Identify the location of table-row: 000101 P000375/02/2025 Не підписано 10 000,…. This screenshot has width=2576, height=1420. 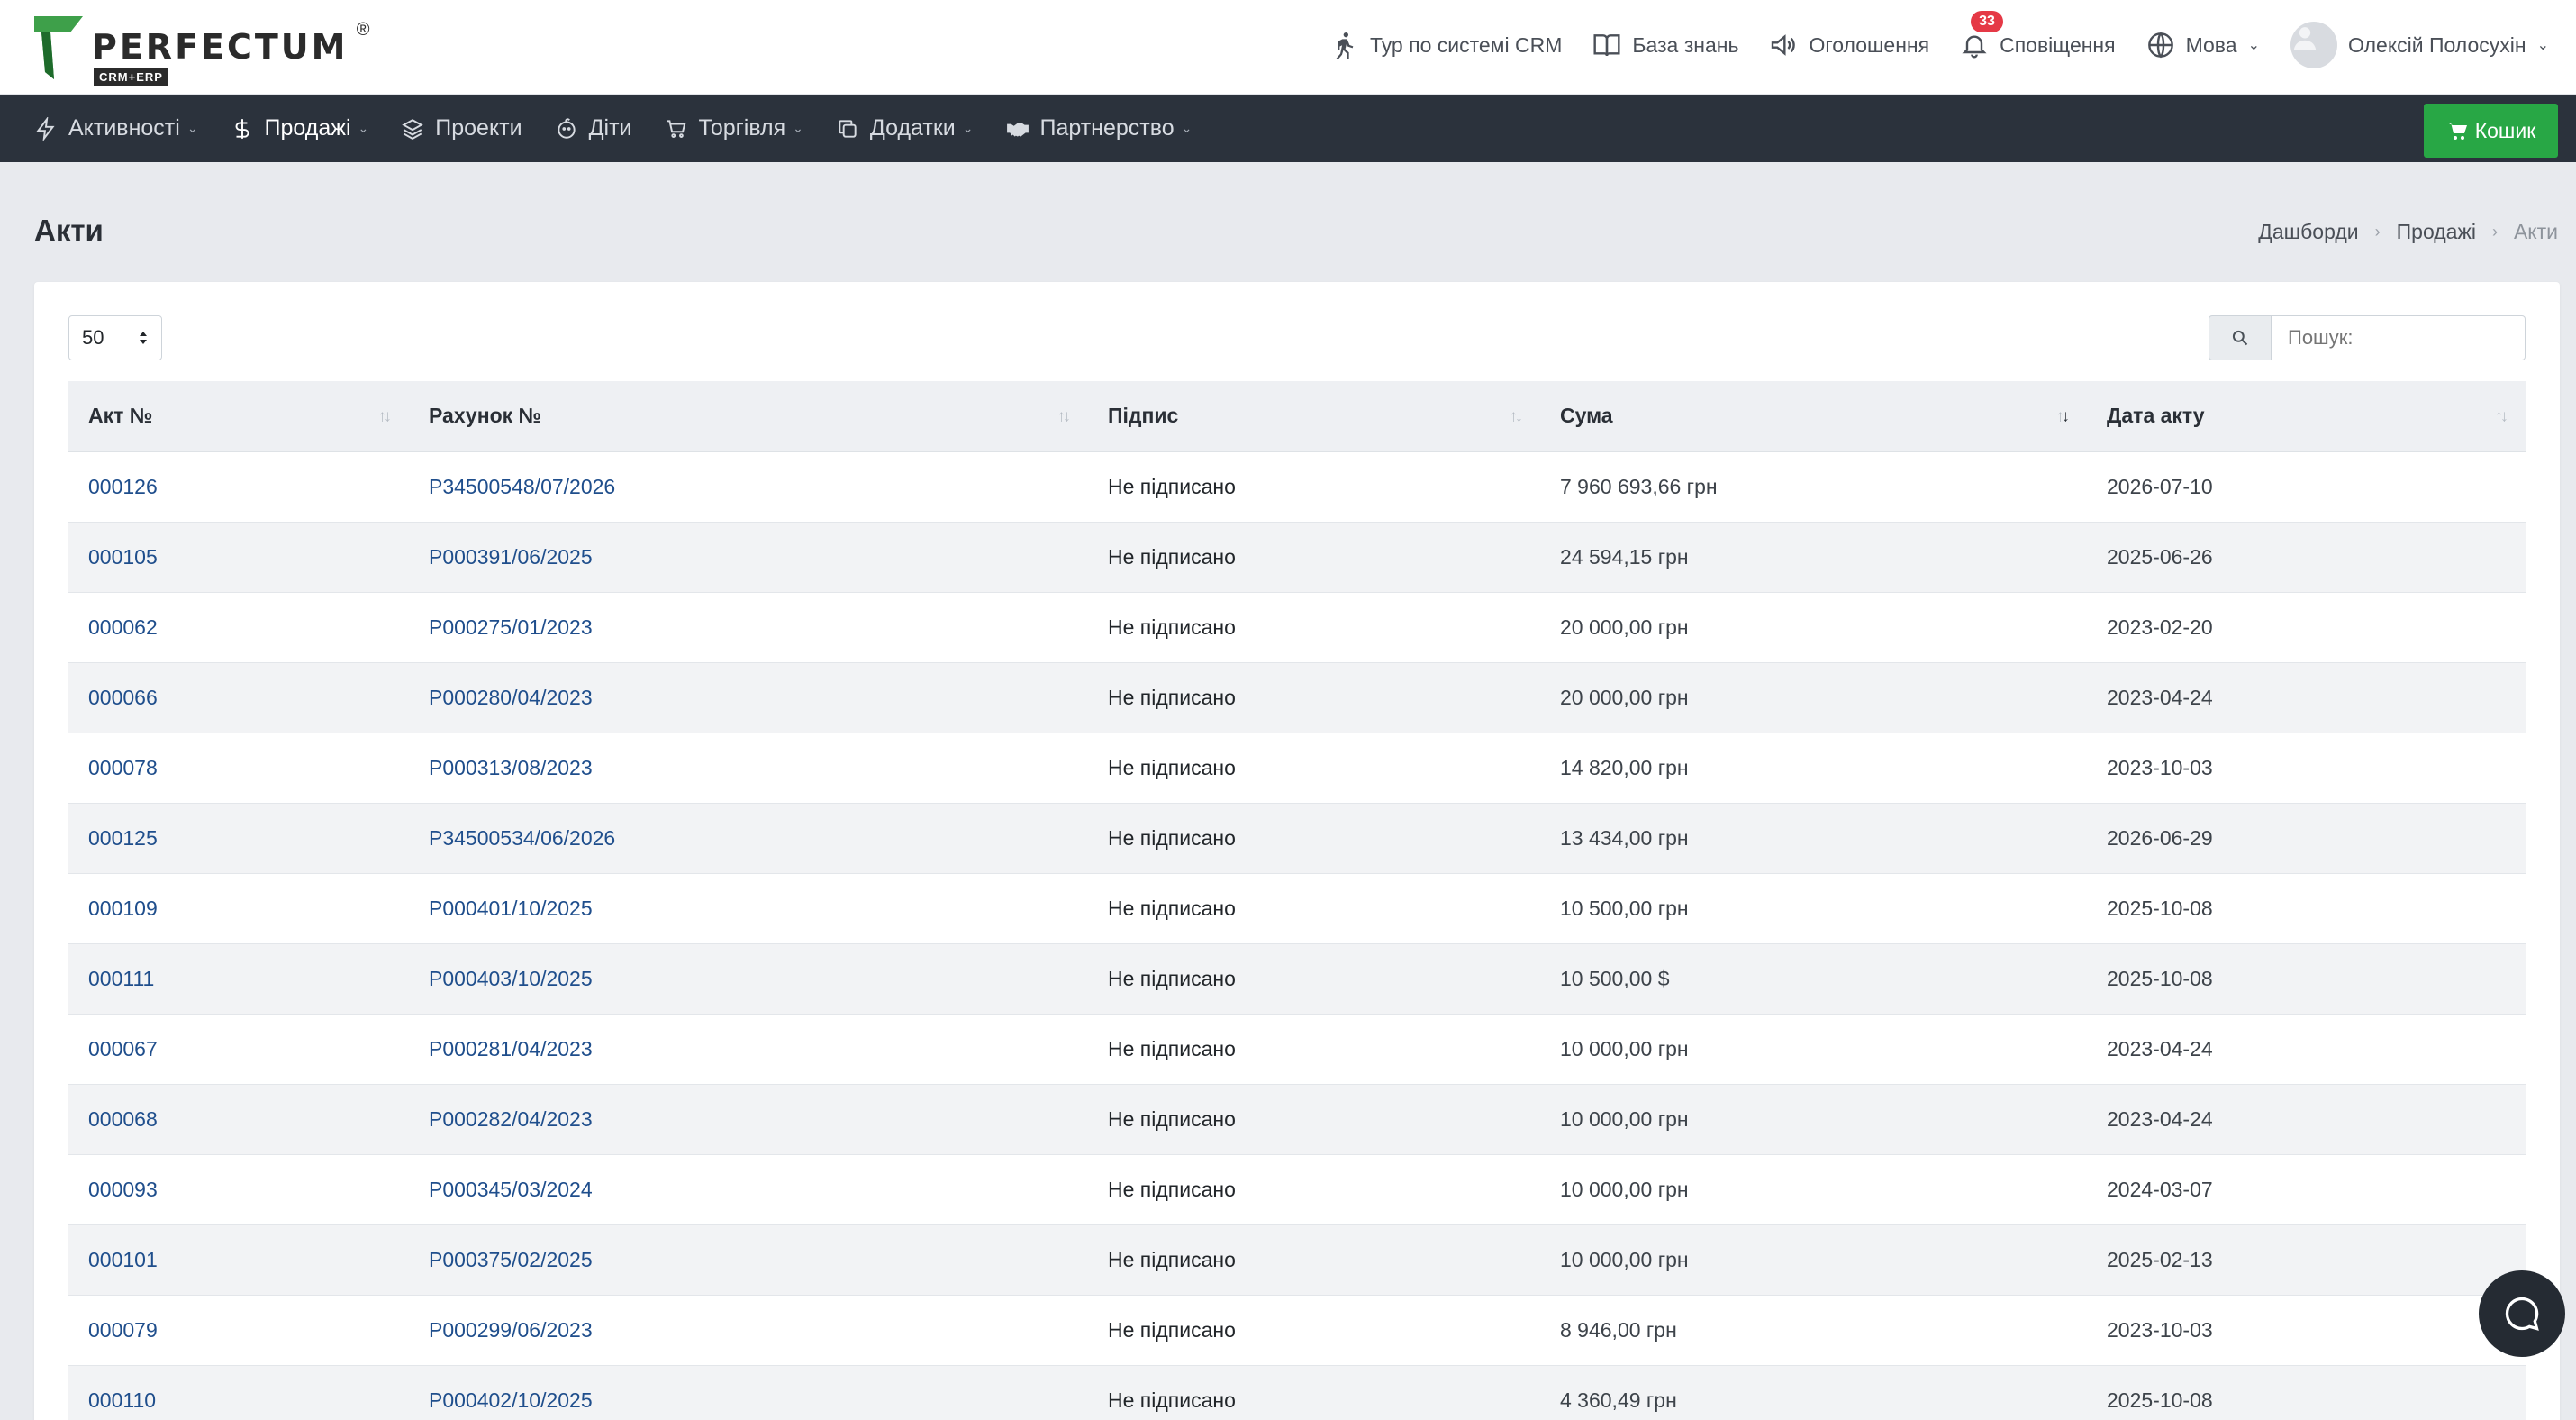
(1297, 1259).